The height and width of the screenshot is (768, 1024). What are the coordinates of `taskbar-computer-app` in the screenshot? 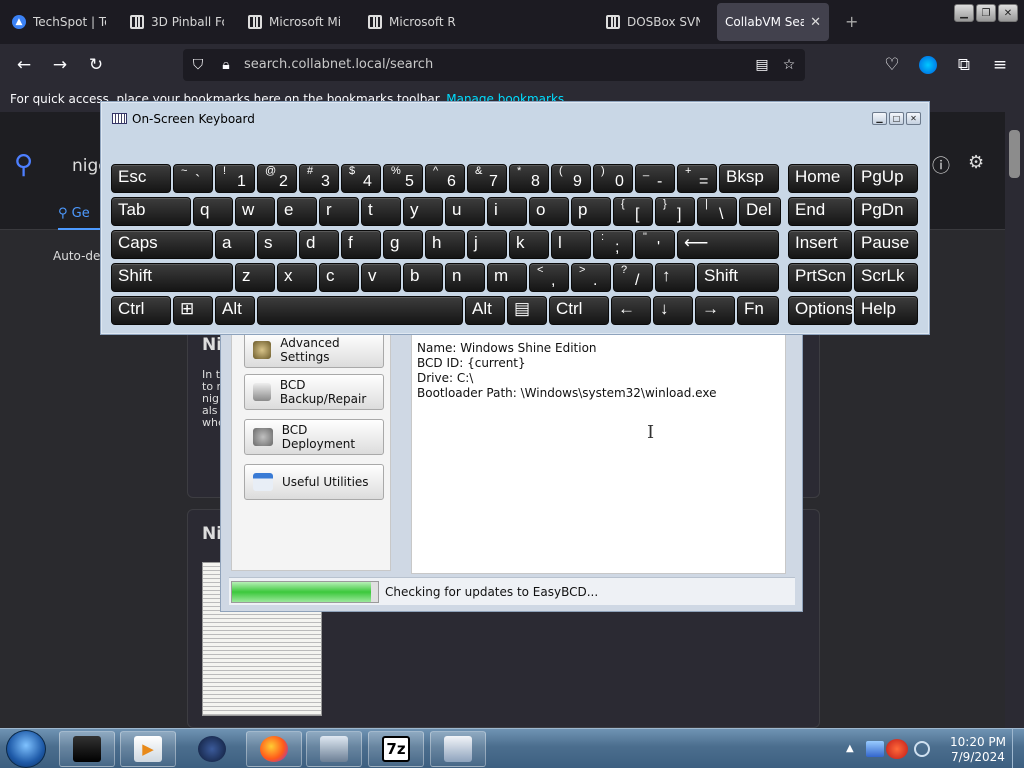 It's located at (334, 749).